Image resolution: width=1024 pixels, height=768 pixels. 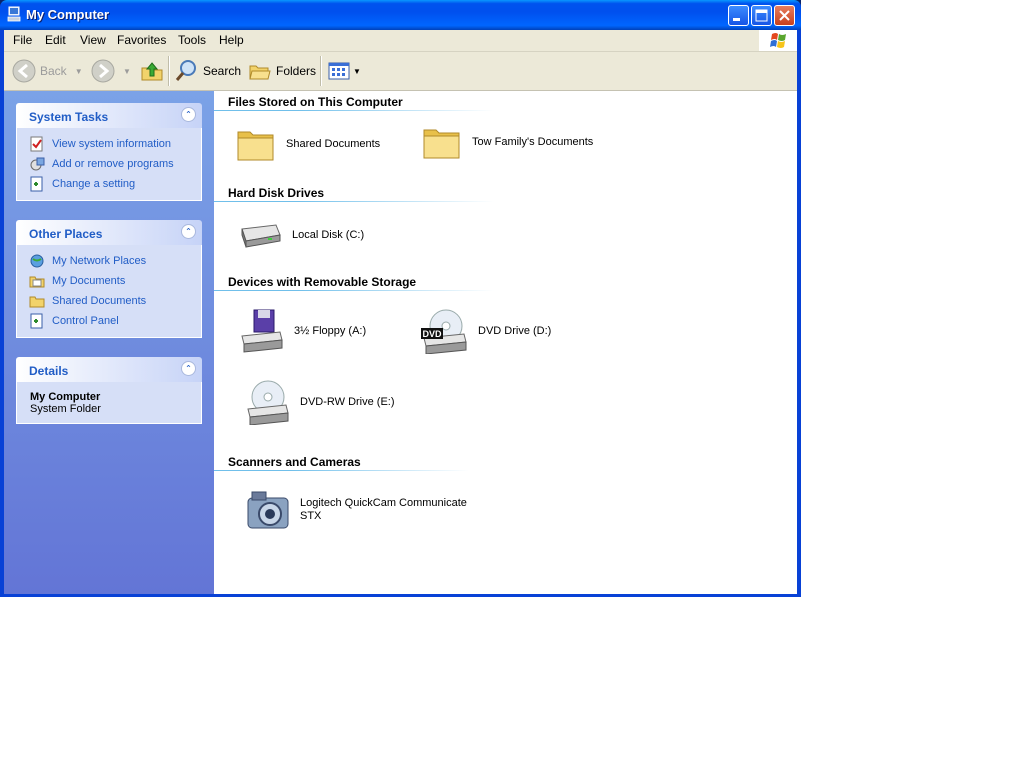 I want to click on details-header: Details ⌃, so click(x=109, y=369).